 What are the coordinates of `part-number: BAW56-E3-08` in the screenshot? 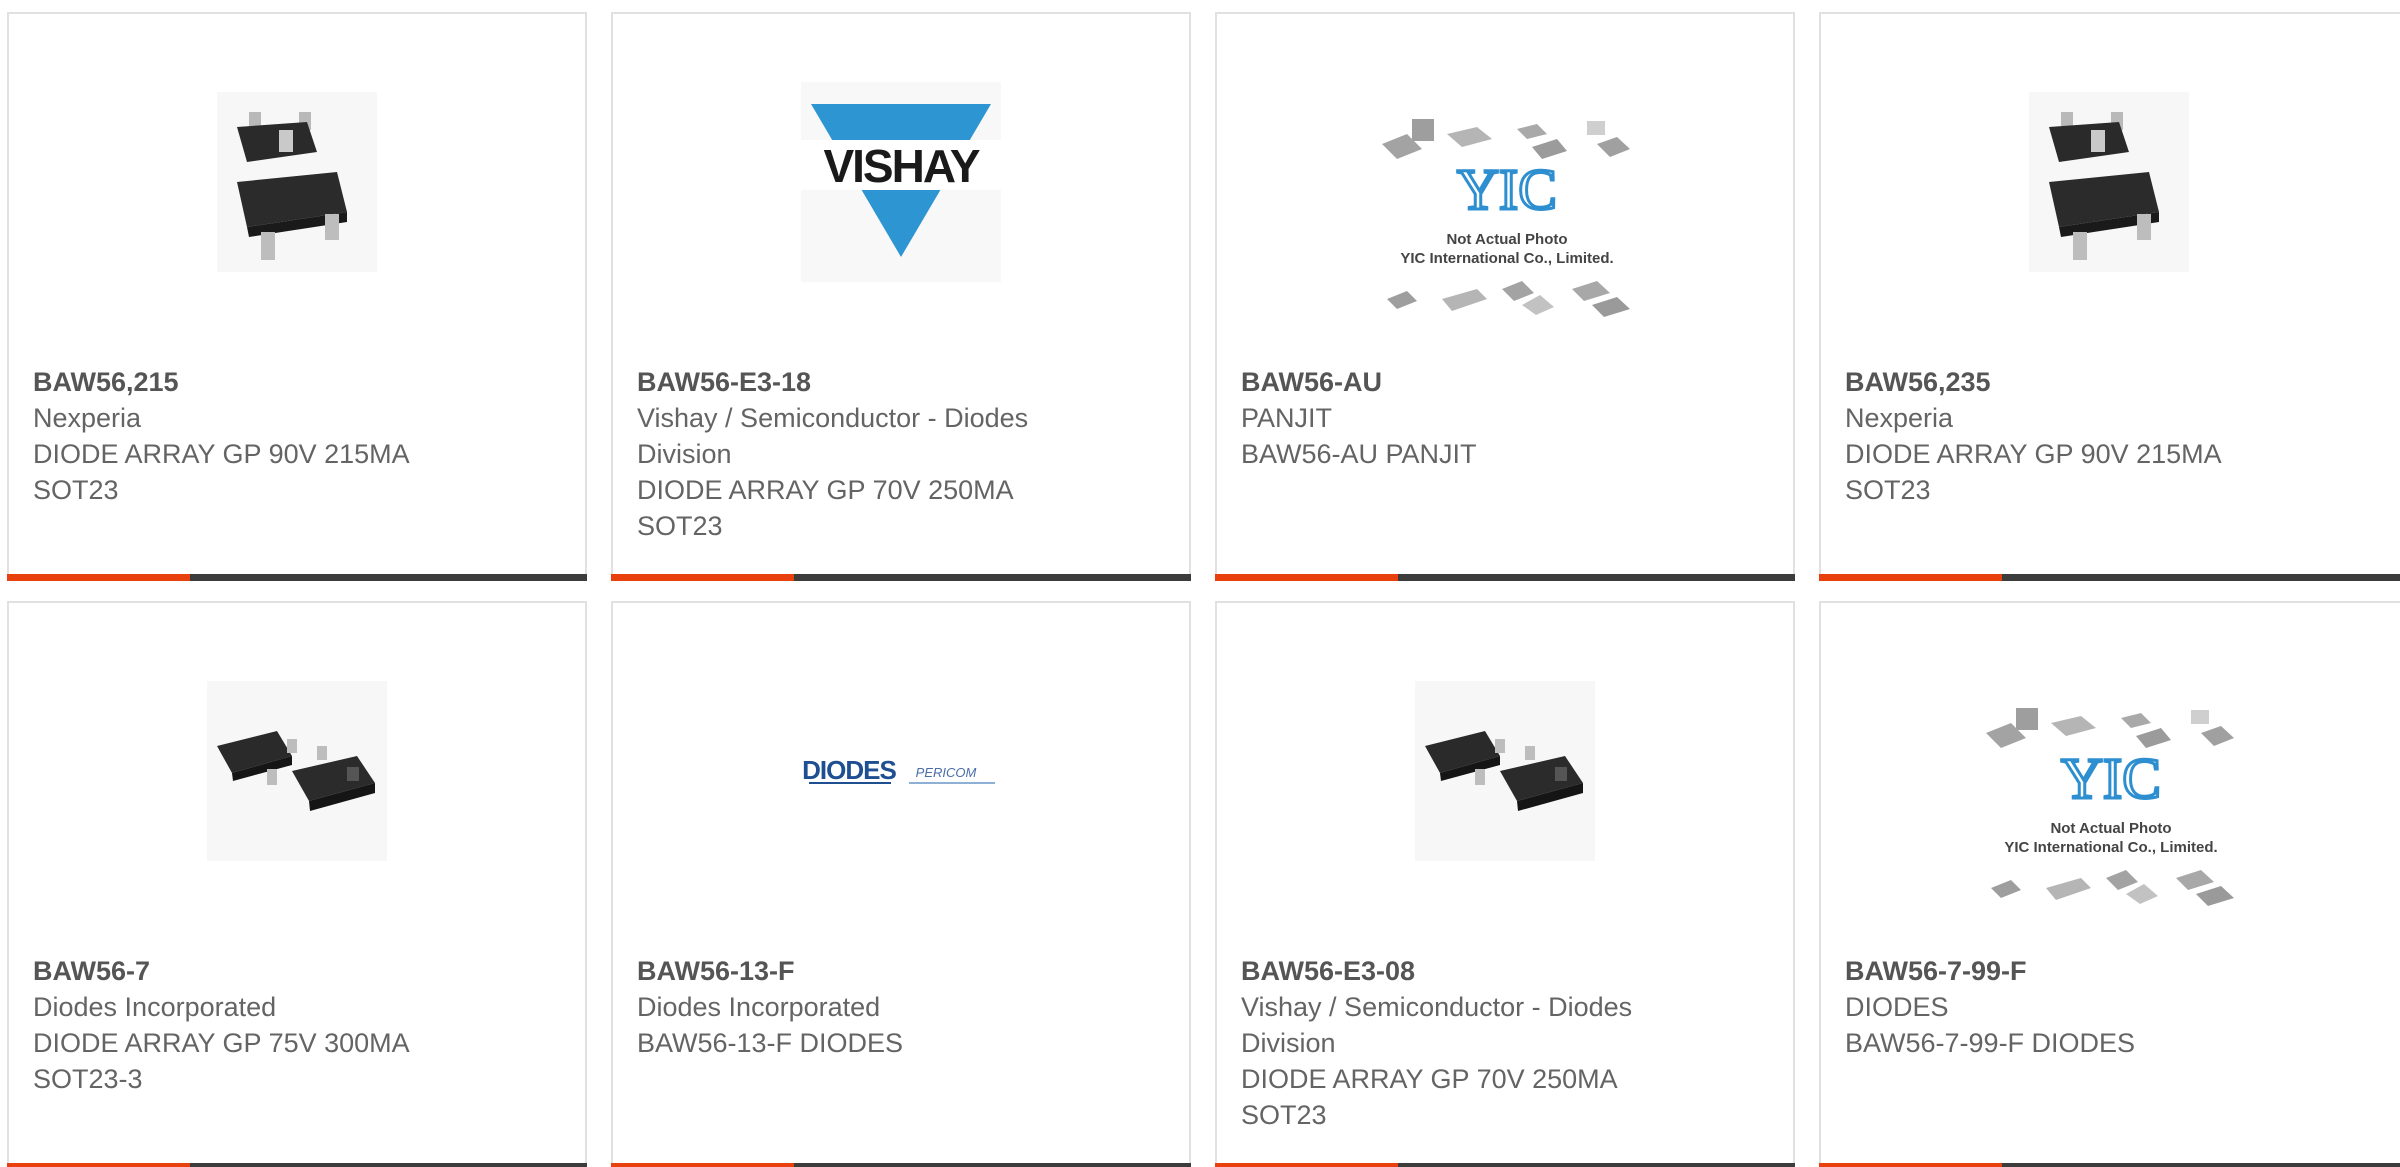 It's located at (1505, 971).